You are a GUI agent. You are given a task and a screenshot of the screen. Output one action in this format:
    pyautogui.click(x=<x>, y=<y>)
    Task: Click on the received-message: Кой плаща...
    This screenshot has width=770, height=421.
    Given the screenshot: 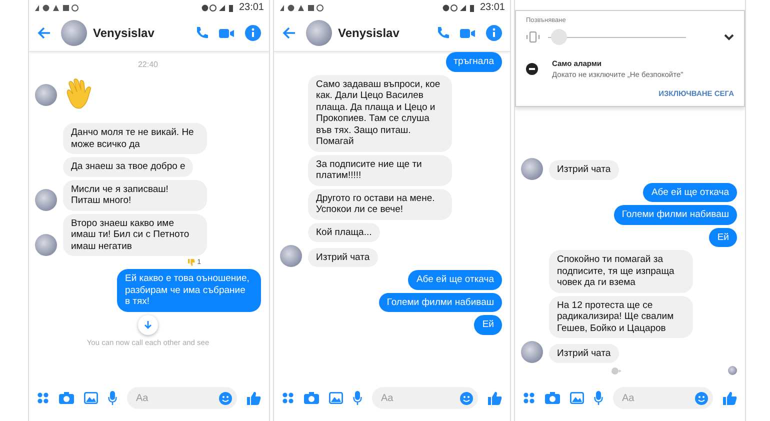 What is the action you would take?
    pyautogui.click(x=344, y=232)
    